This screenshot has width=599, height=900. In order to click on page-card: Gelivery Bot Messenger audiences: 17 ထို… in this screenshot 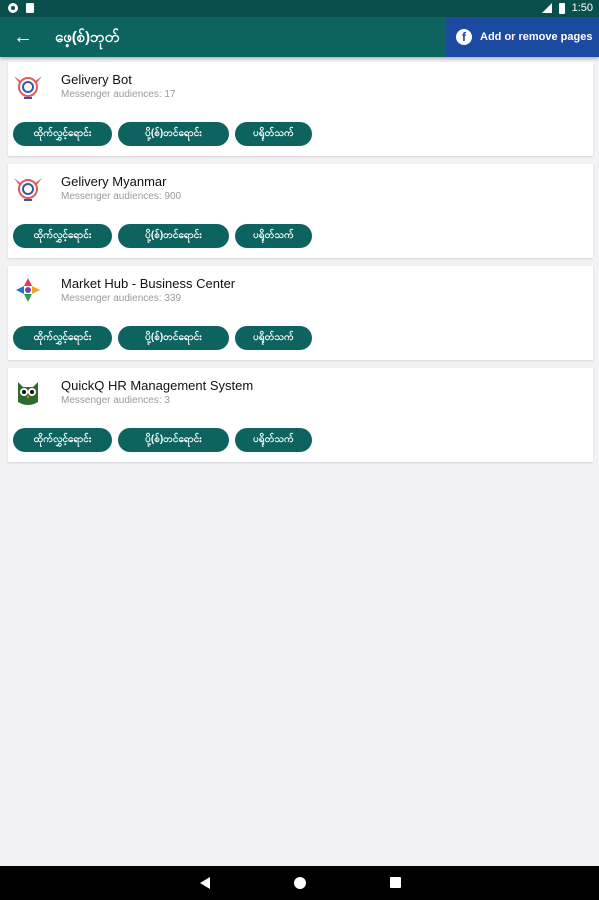, I will do `click(300, 109)`.